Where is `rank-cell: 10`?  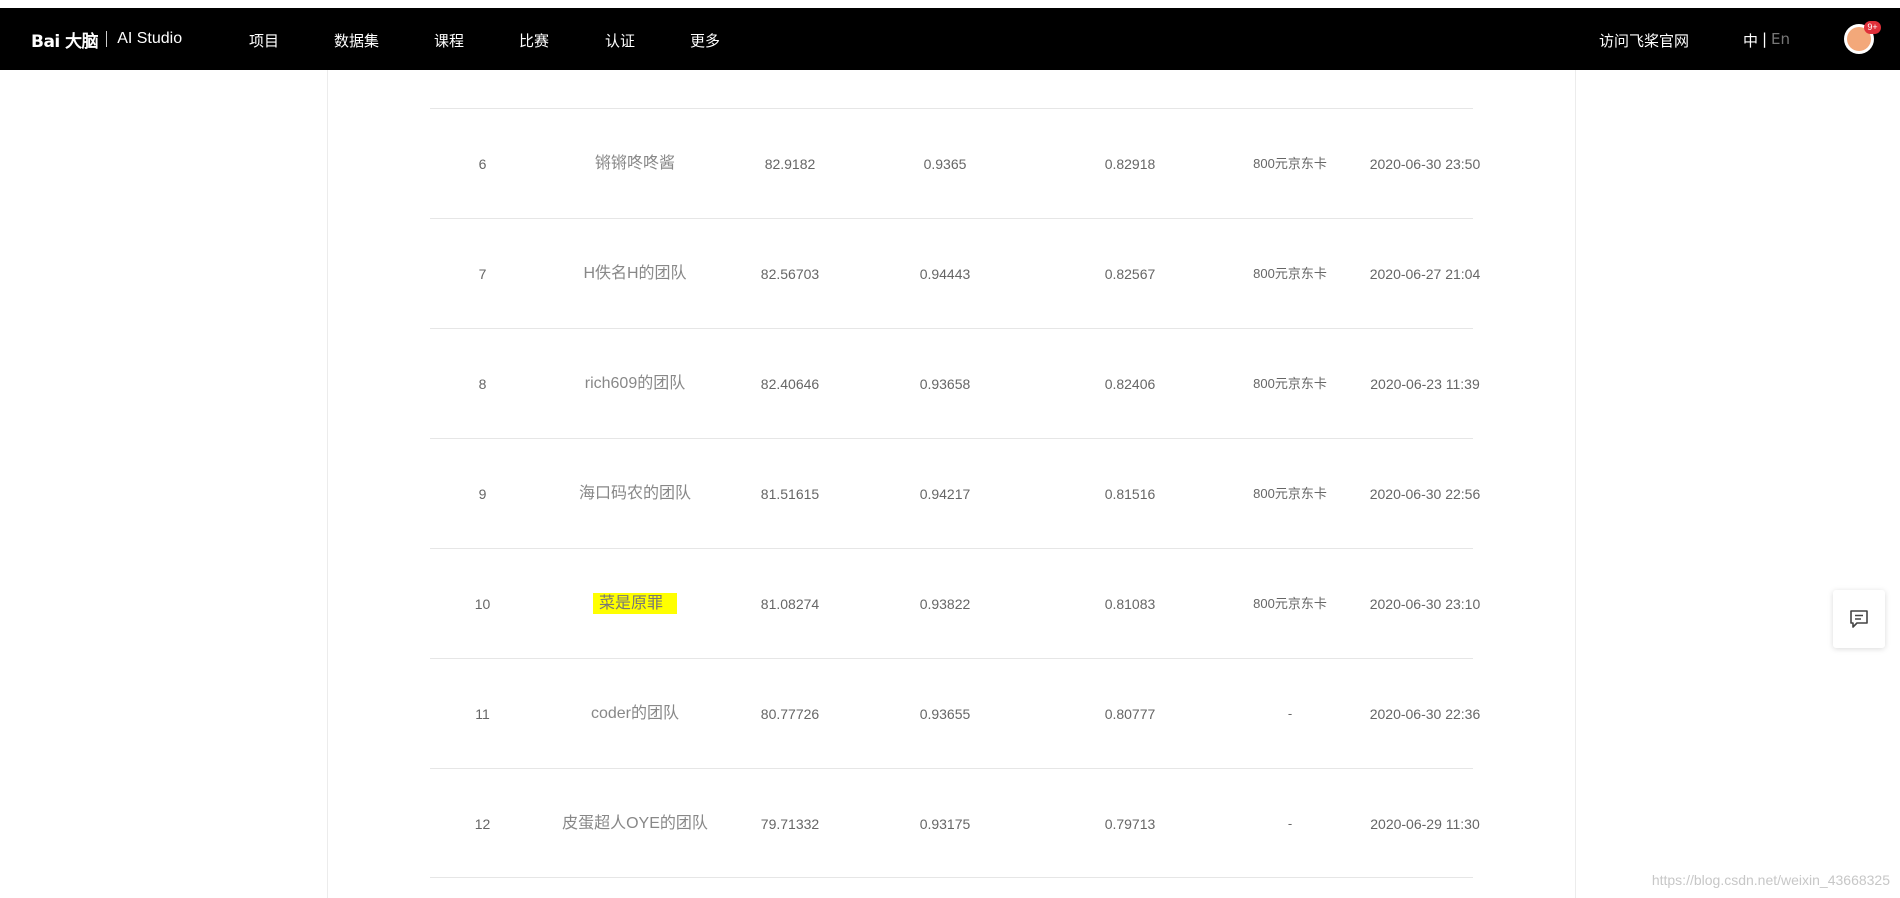
rank-cell: 10 is located at coordinates (482, 604).